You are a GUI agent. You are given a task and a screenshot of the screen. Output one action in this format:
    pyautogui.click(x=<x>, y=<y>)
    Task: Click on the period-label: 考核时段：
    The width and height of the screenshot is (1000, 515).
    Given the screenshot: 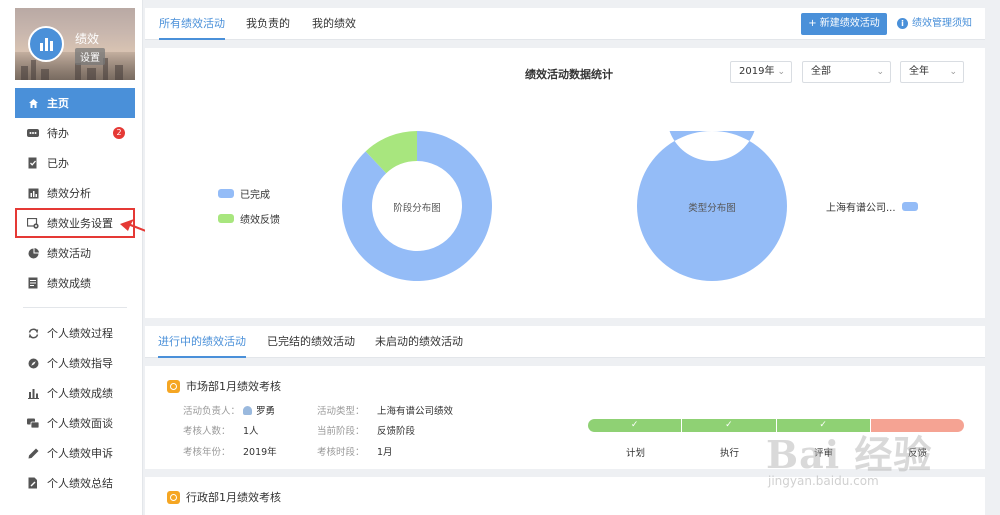 What is the action you would take?
    pyautogui.click(x=341, y=452)
    